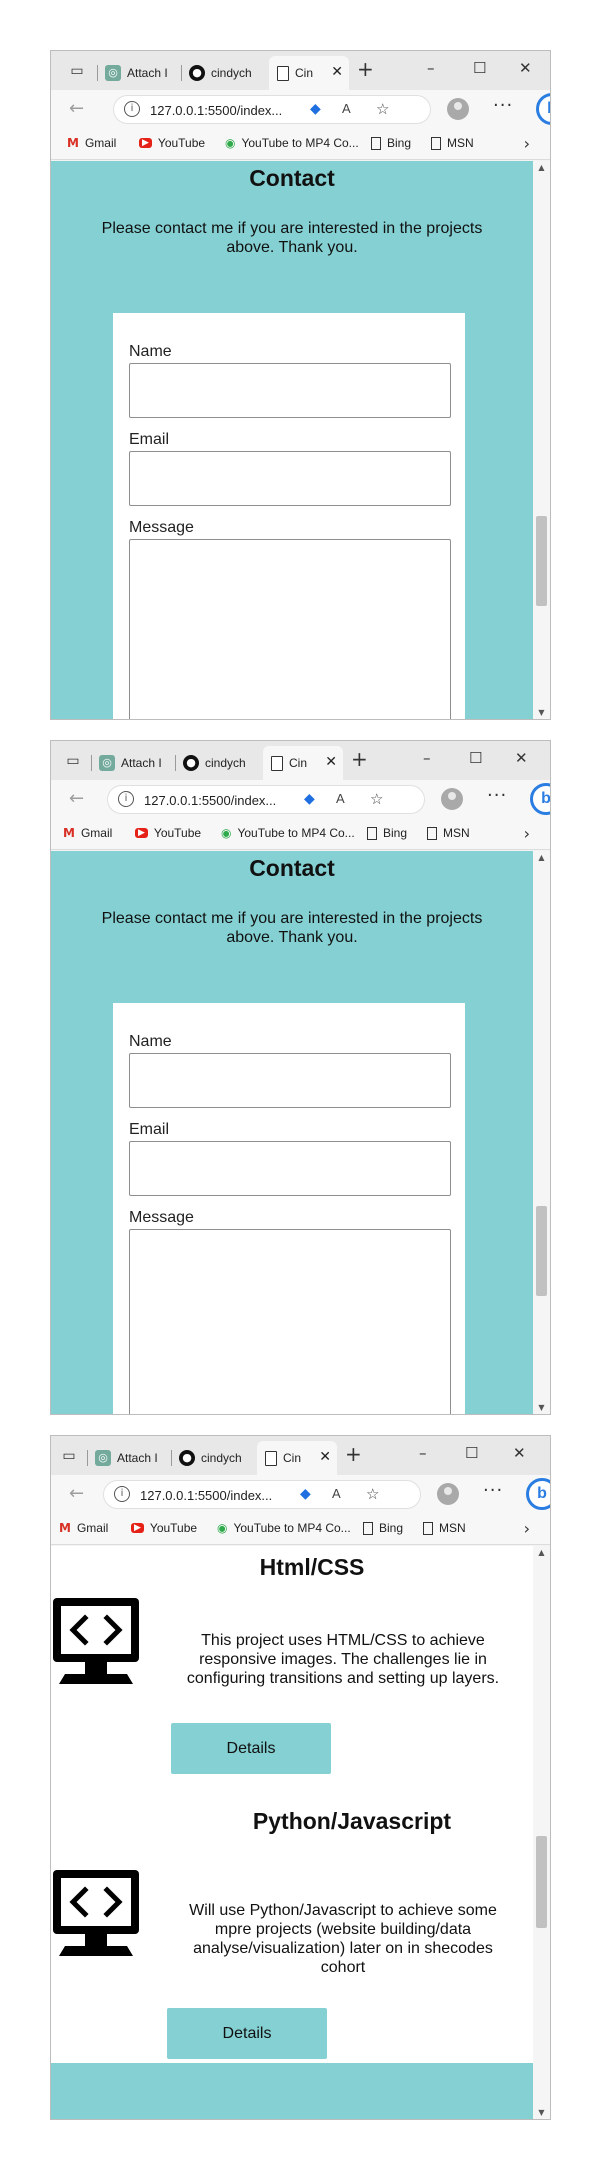 This screenshot has height=2163, width=600. What do you see at coordinates (292, 868) in the screenshot?
I see `contact-title: Contact` at bounding box center [292, 868].